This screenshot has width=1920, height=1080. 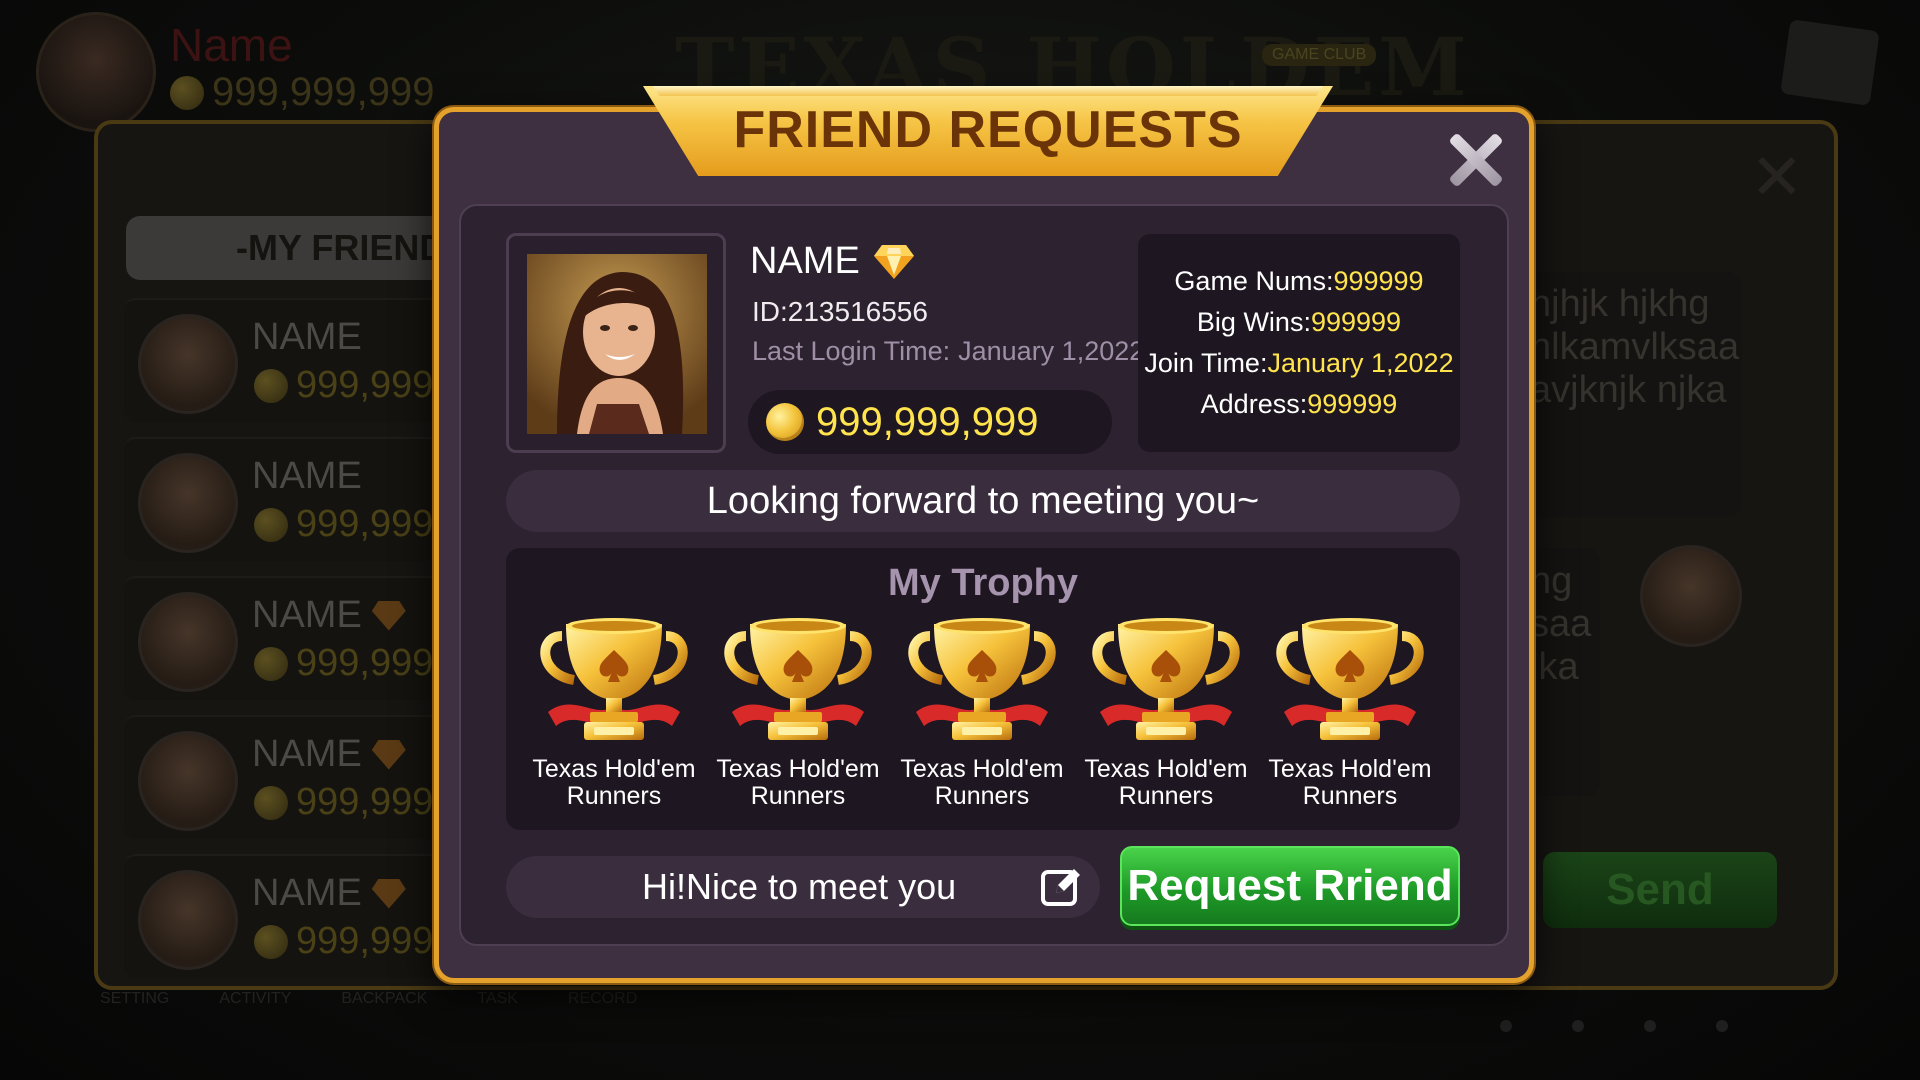 I want to click on profile-motto: Looking forward to meeting you~, so click(x=983, y=501).